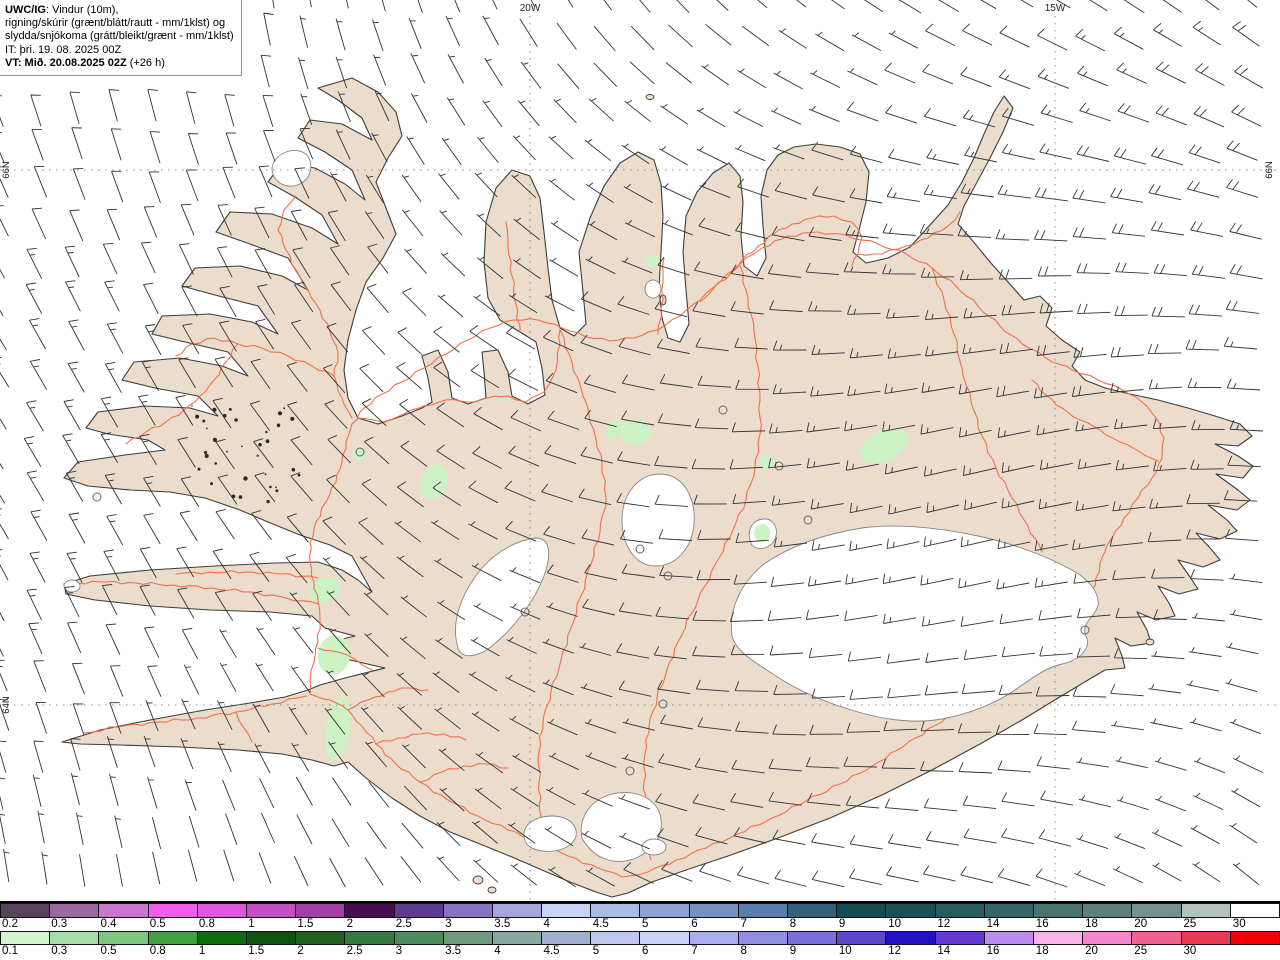 The width and height of the screenshot is (1280, 960). I want to click on sleet-snow-scale-tick-label: 20, so click(1091, 951).